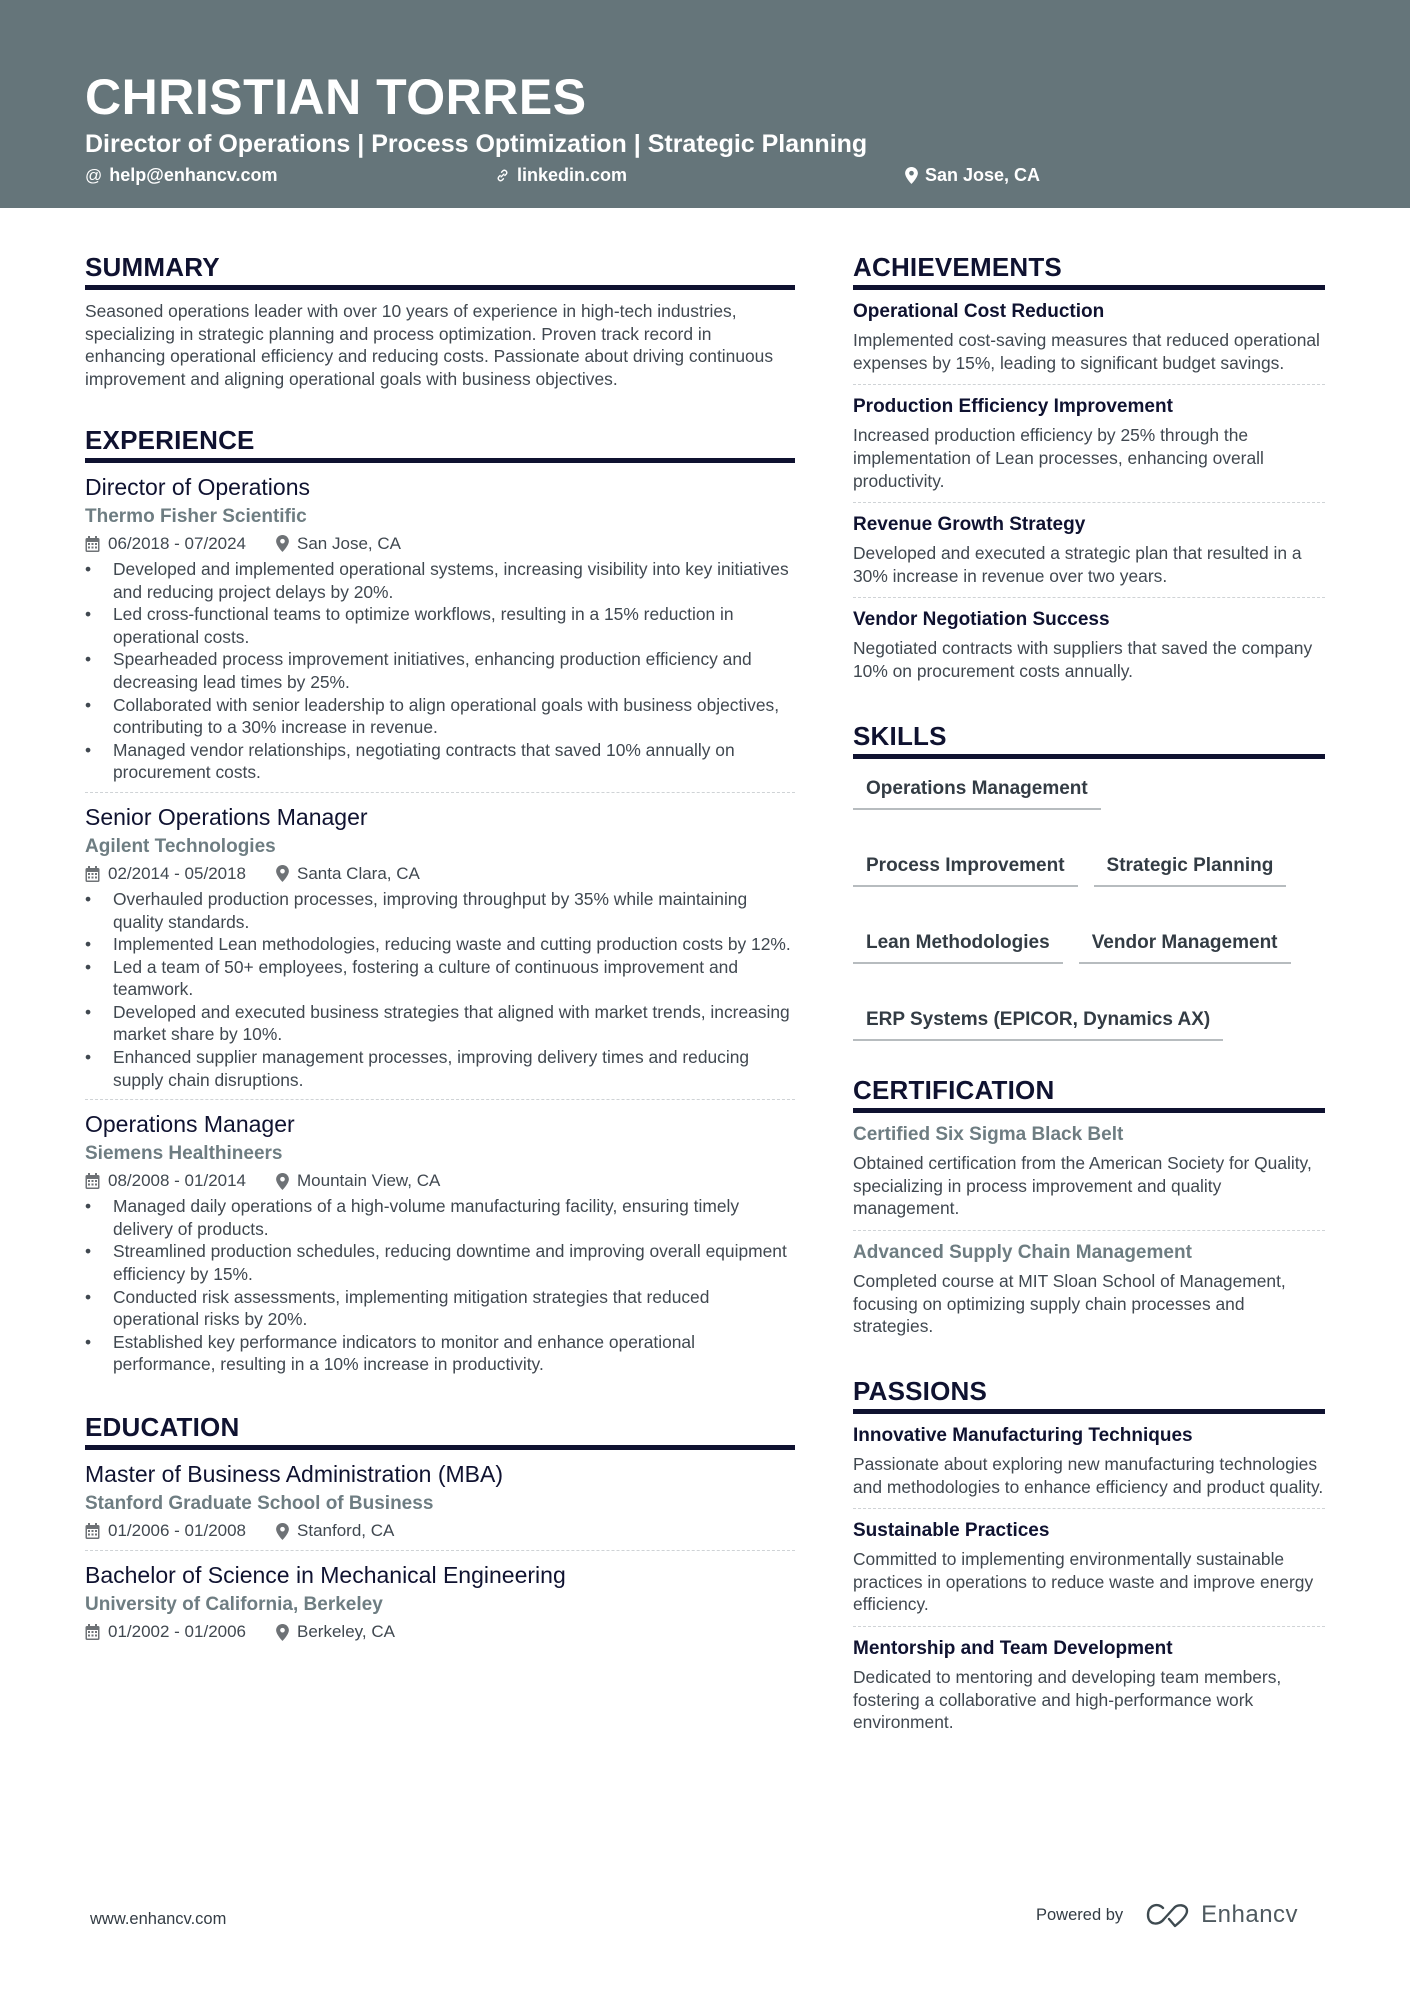 The image size is (1410, 1995). Describe the element at coordinates (988, 1135) in the screenshot. I see `certification-item-title: Certified Six Sigma Black Belt` at that location.